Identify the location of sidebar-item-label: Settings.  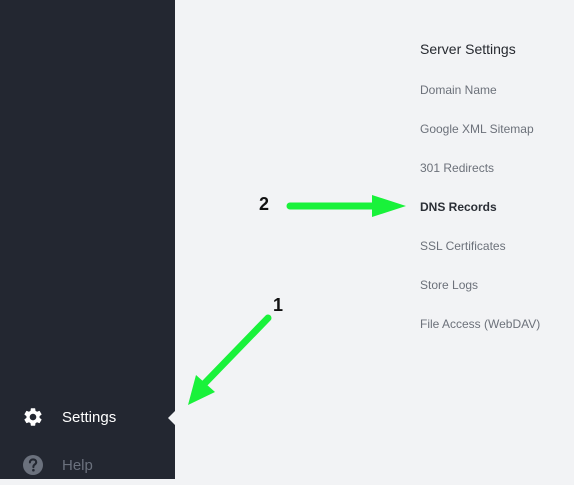
(89, 417).